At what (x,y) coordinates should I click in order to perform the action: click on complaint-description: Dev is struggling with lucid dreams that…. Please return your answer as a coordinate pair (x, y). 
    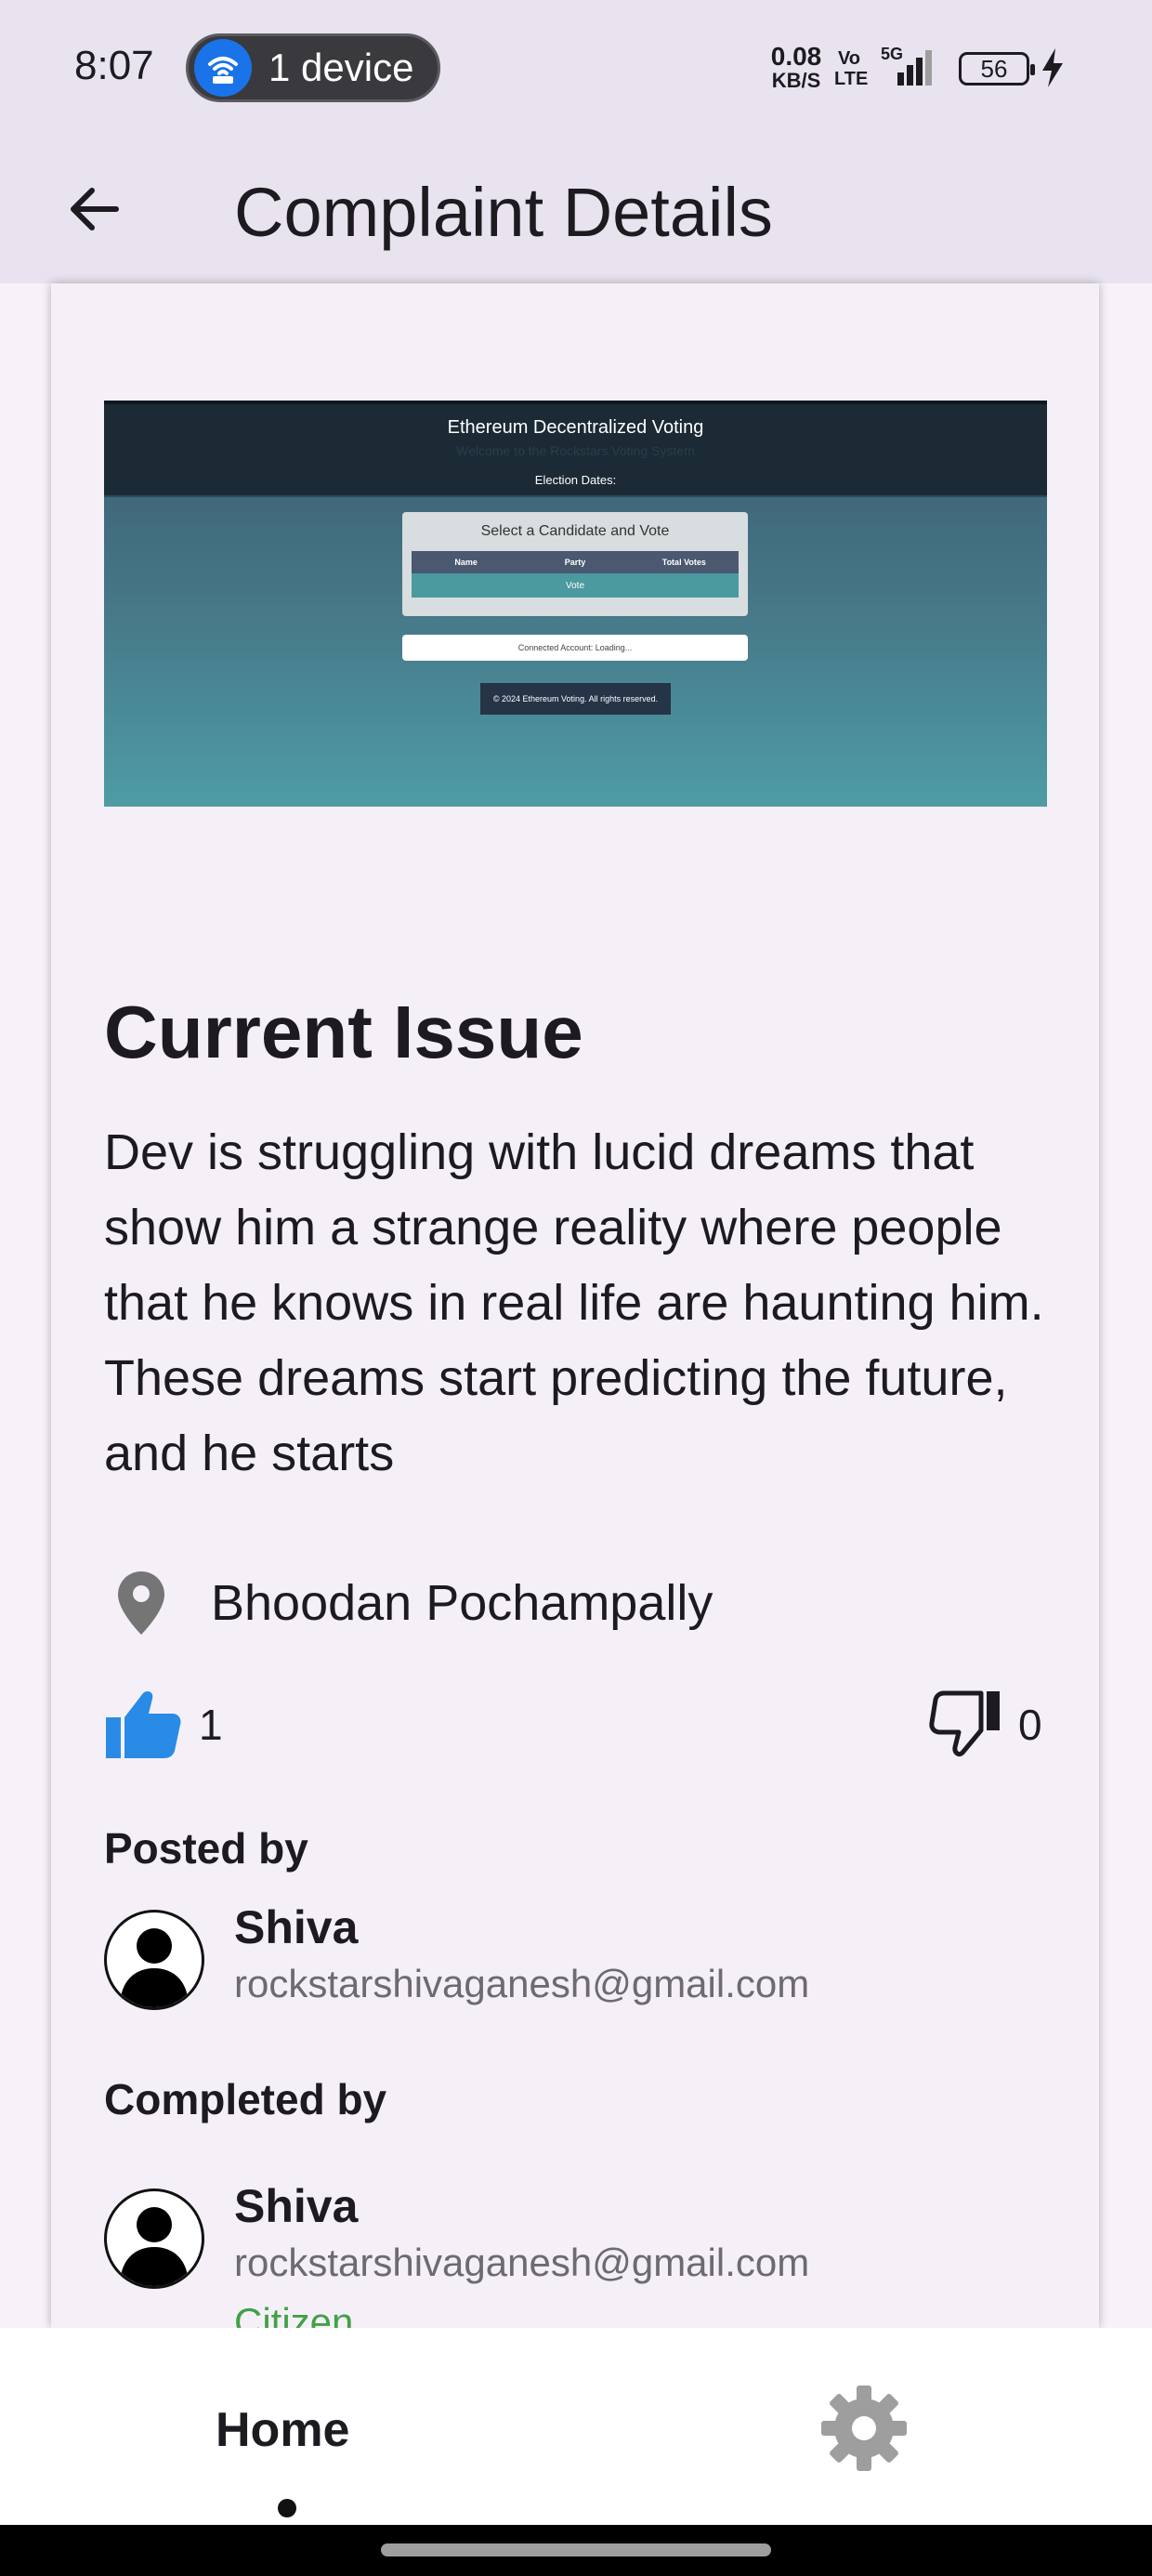
    Looking at the image, I should click on (574, 1302).